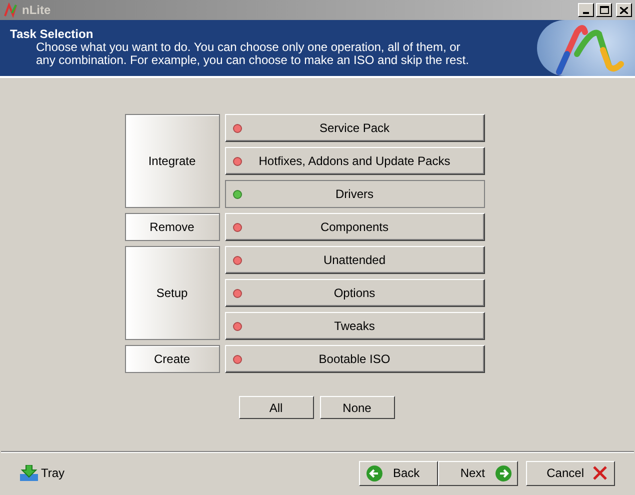  Describe the element at coordinates (357, 407) in the screenshot. I see `select-button: None` at that location.